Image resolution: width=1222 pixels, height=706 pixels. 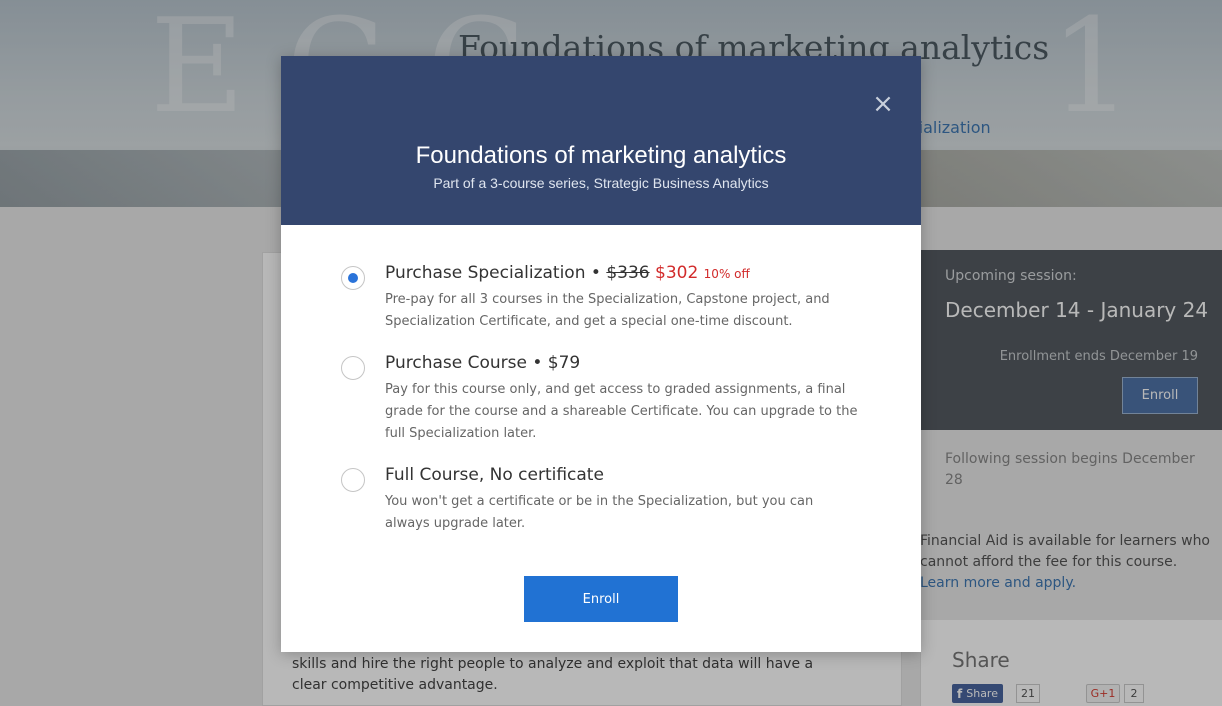 I want to click on discount-badge: 10% off, so click(x=726, y=274).